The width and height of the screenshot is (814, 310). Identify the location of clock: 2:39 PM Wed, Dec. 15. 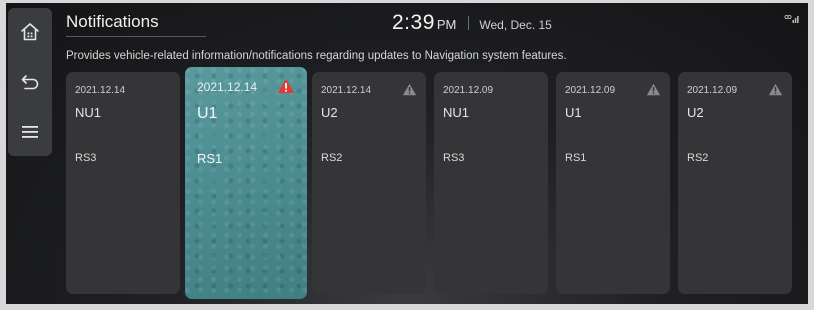
(472, 23).